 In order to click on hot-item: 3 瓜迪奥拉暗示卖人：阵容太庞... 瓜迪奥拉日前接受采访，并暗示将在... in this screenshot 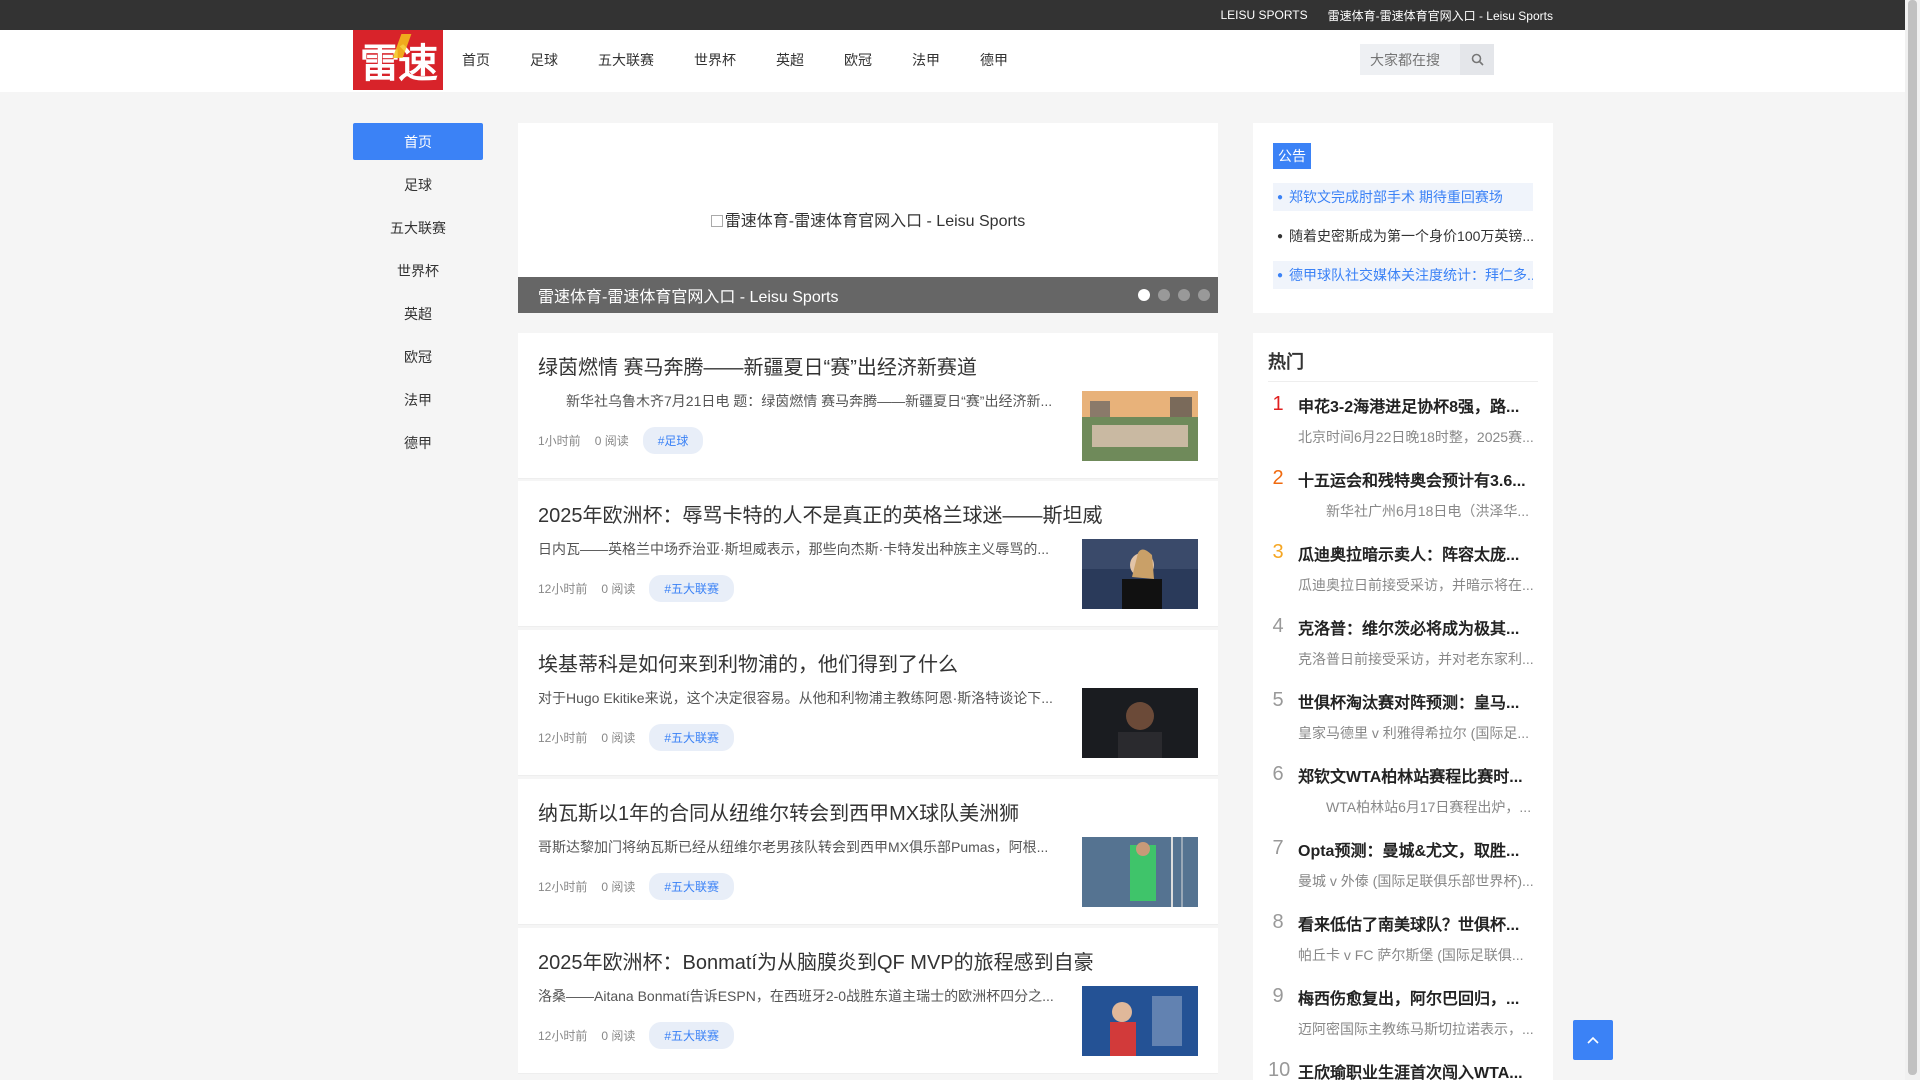, I will do `click(1404, 570)`.